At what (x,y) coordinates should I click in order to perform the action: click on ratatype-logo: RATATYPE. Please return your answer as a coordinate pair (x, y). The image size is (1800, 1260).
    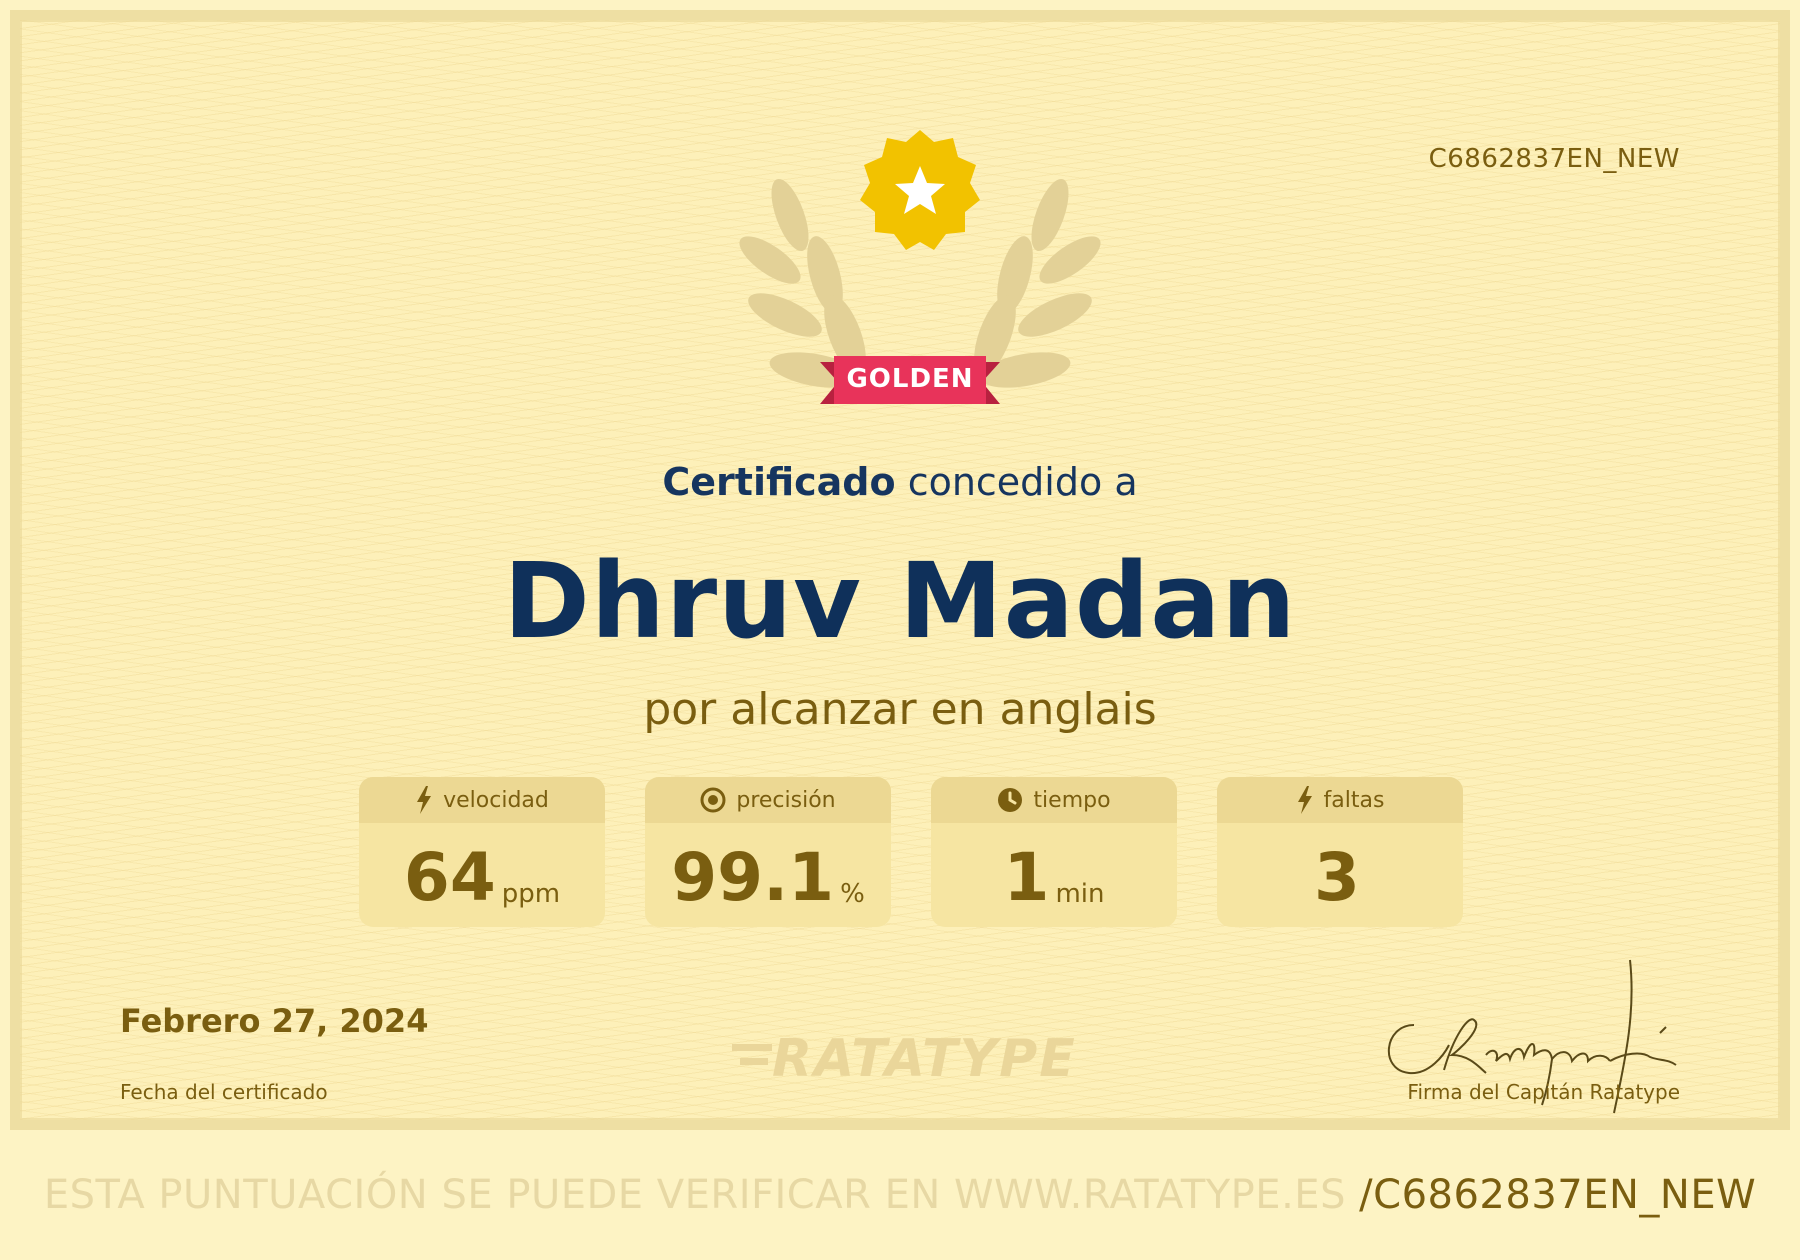
    Looking at the image, I should click on (917, 1059).